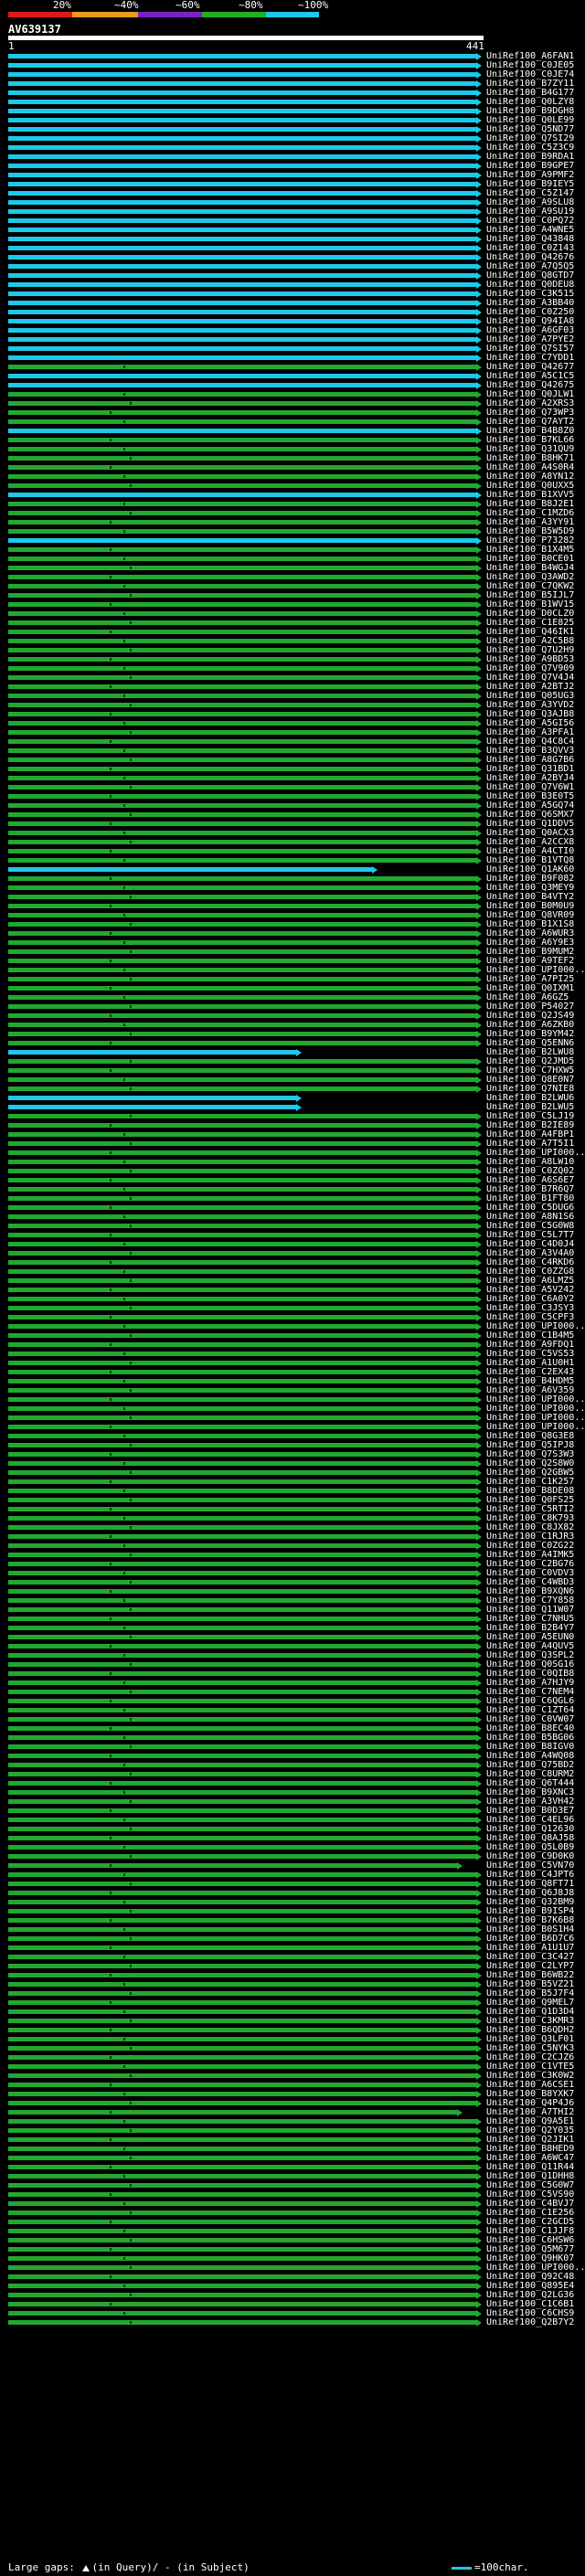 This screenshot has height=2576, width=585. What do you see at coordinates (293, 1875) in the screenshot?
I see `hit-row: UniRef100_C4JPT6` at bounding box center [293, 1875].